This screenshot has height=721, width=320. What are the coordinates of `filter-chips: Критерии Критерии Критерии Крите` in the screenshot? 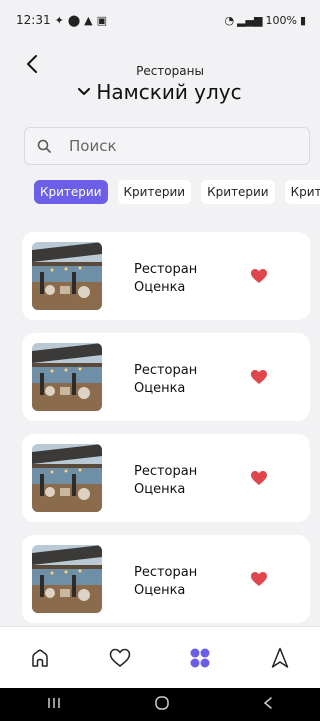 It's located at (177, 193).